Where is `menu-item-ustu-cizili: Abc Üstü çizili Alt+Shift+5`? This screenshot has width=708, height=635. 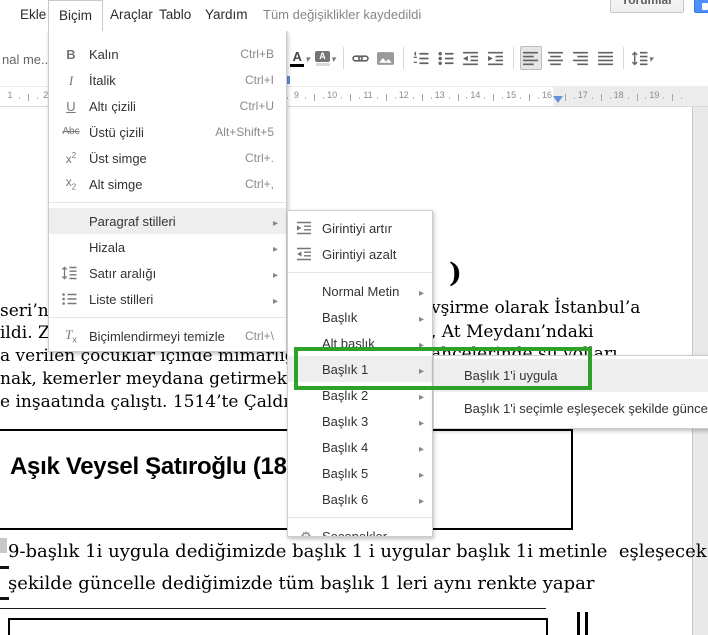
menu-item-ustu-cizili: Abc Üstü çizili Alt+Shift+5 is located at coordinates (167, 132).